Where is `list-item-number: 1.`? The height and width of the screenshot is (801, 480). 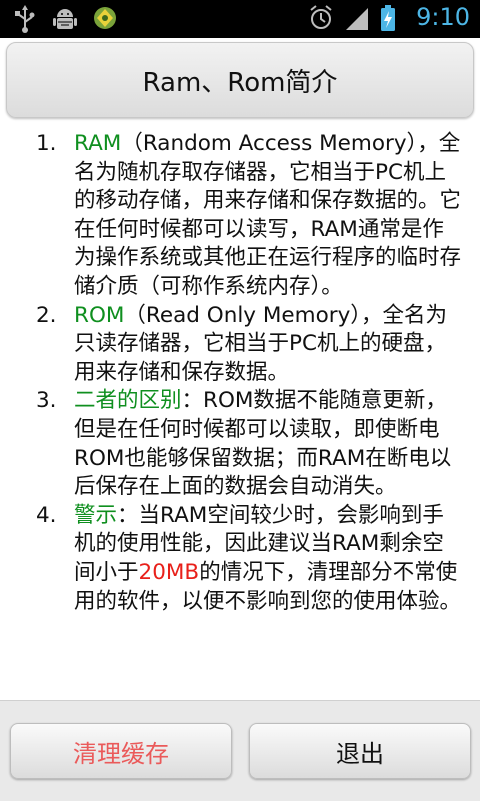 list-item-number: 1. is located at coordinates (46, 143).